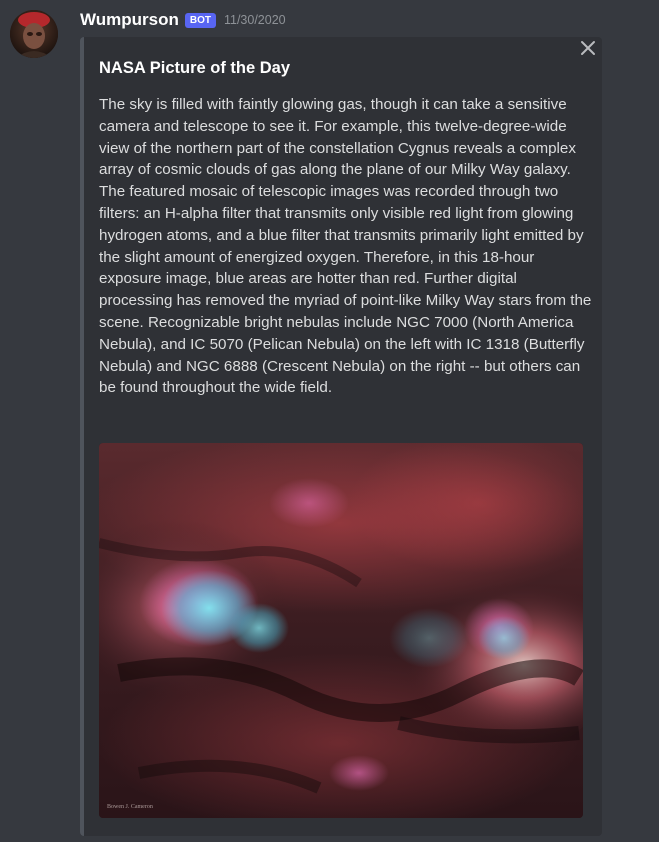 The width and height of the screenshot is (659, 842). I want to click on timestamp: 11/30/2020, so click(254, 20).